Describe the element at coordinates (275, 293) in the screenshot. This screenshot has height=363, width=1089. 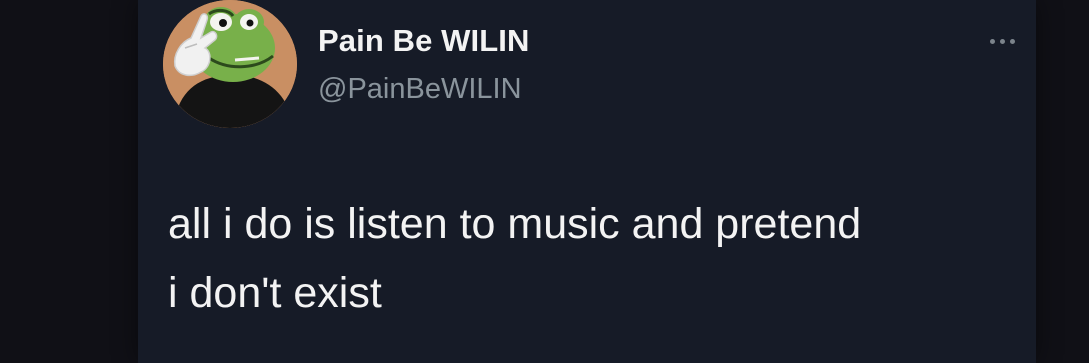
I see `tweet-text-line: i don't exist` at that location.